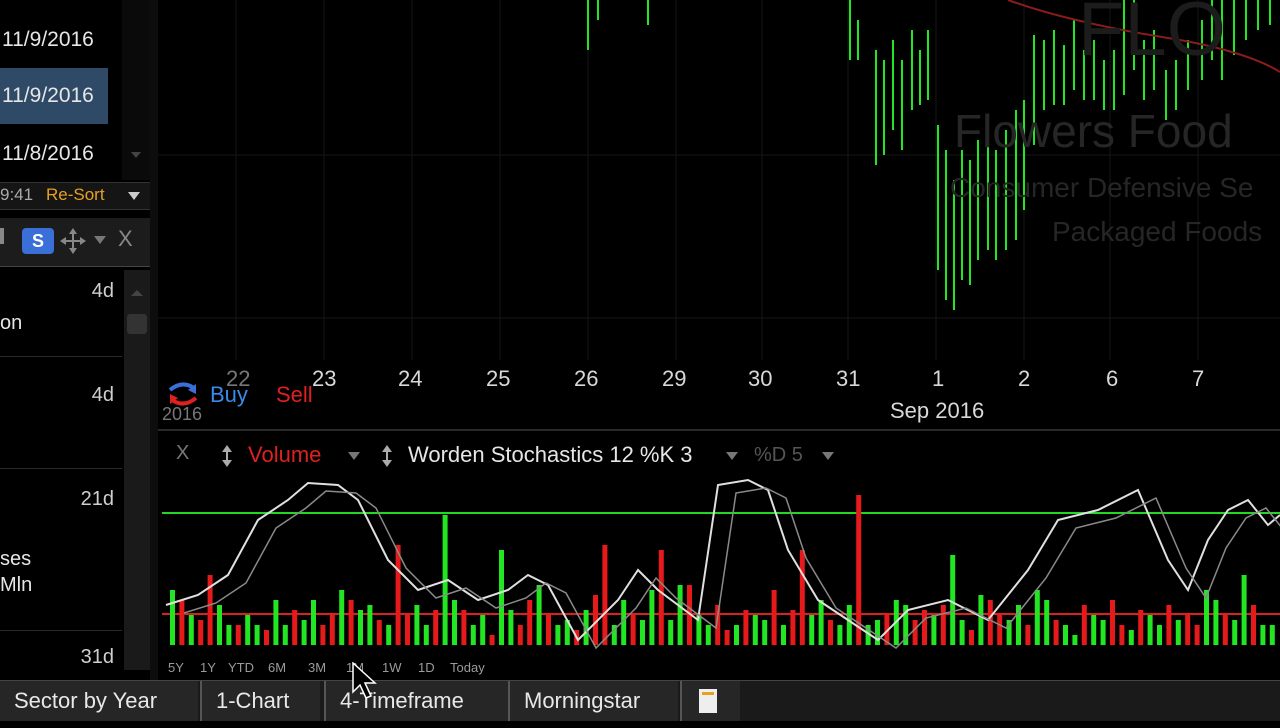  Describe the element at coordinates (277, 667) in the screenshot. I see `timeframe-6m: 6M` at that location.